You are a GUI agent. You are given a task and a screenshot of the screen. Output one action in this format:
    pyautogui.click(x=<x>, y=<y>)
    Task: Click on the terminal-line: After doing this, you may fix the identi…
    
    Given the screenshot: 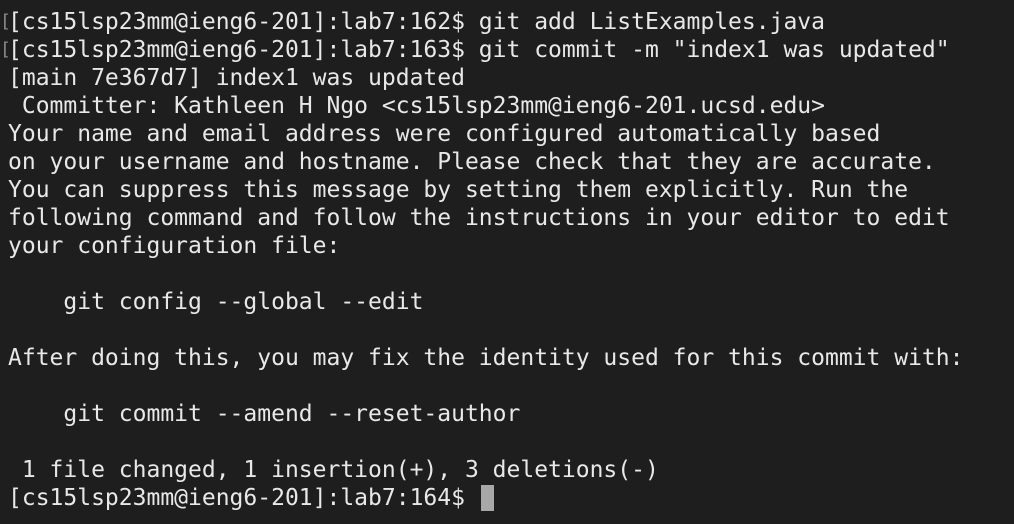 What is the action you would take?
    pyautogui.click(x=486, y=358)
    